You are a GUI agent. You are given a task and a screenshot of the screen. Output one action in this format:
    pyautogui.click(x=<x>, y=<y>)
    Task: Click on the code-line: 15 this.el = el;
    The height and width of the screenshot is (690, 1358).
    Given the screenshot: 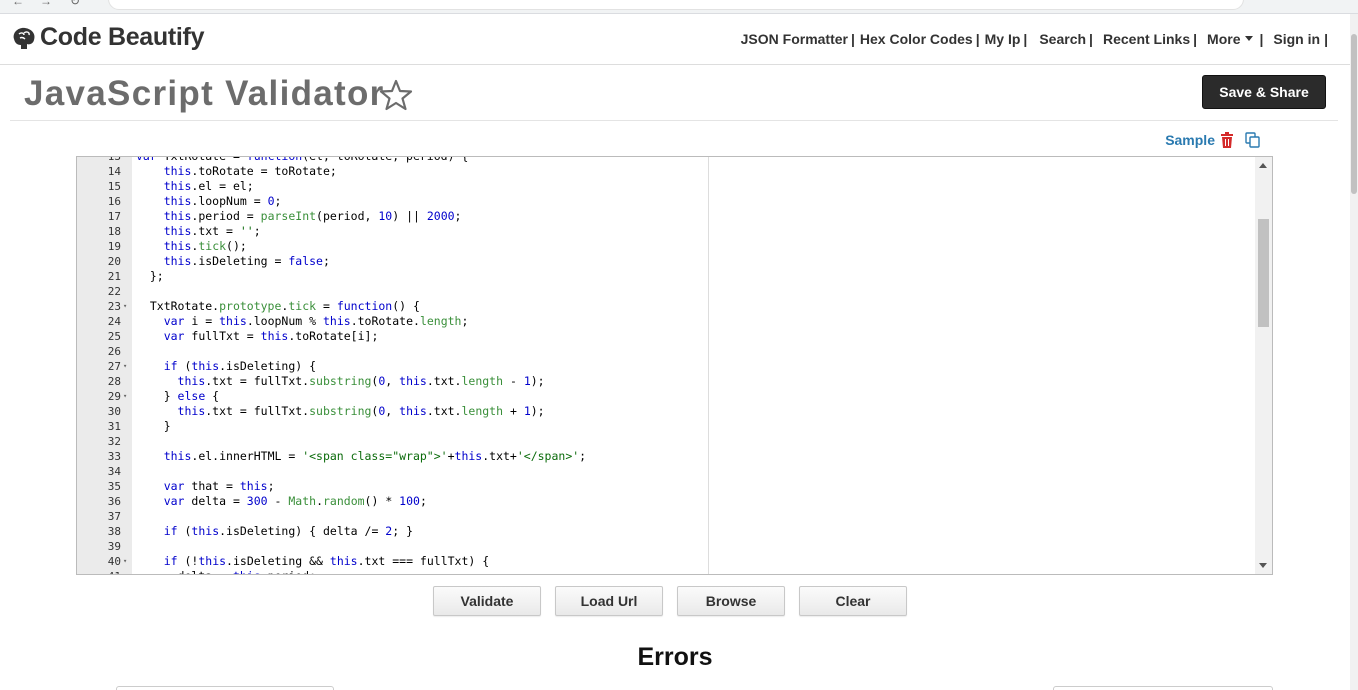 What is the action you would take?
    pyautogui.click(x=392, y=186)
    